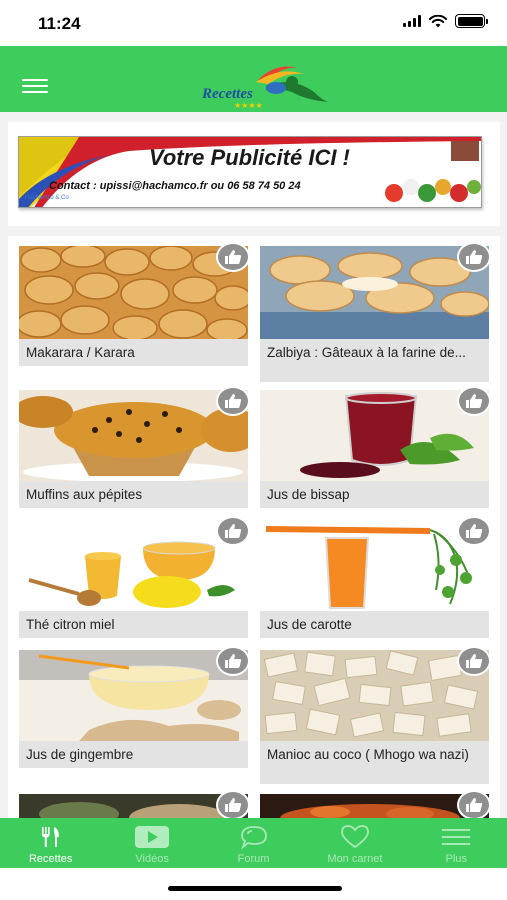  I want to click on recipe-card: Jus de gingembre, so click(134, 707).